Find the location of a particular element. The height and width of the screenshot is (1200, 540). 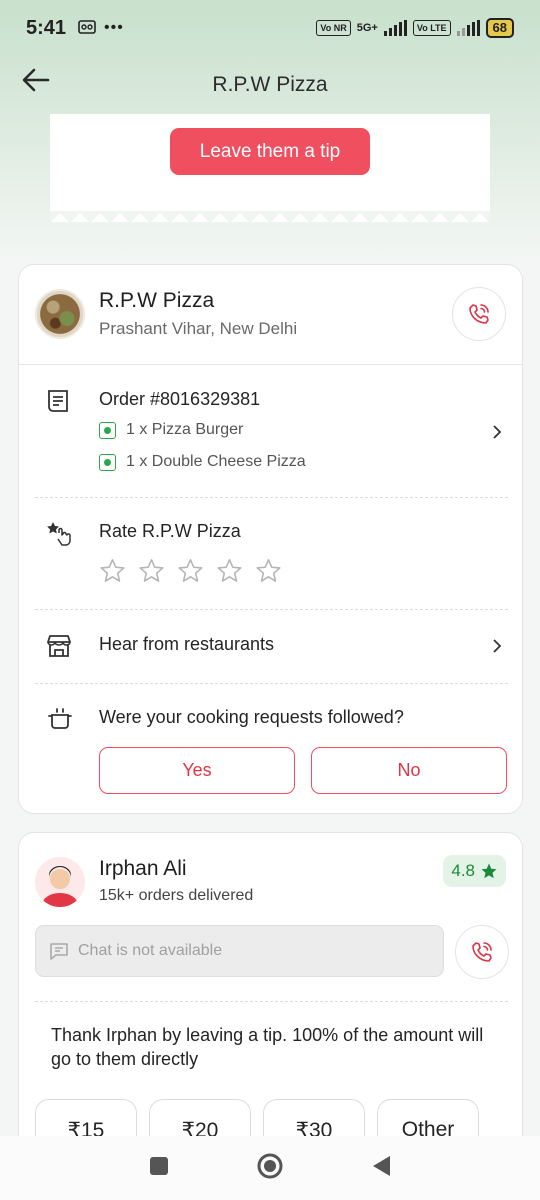

star-filled-icon is located at coordinates (489, 871).